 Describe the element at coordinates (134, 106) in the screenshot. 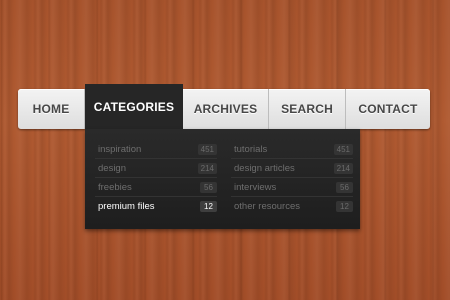

I see `nav-categories: CATEGORIES` at that location.